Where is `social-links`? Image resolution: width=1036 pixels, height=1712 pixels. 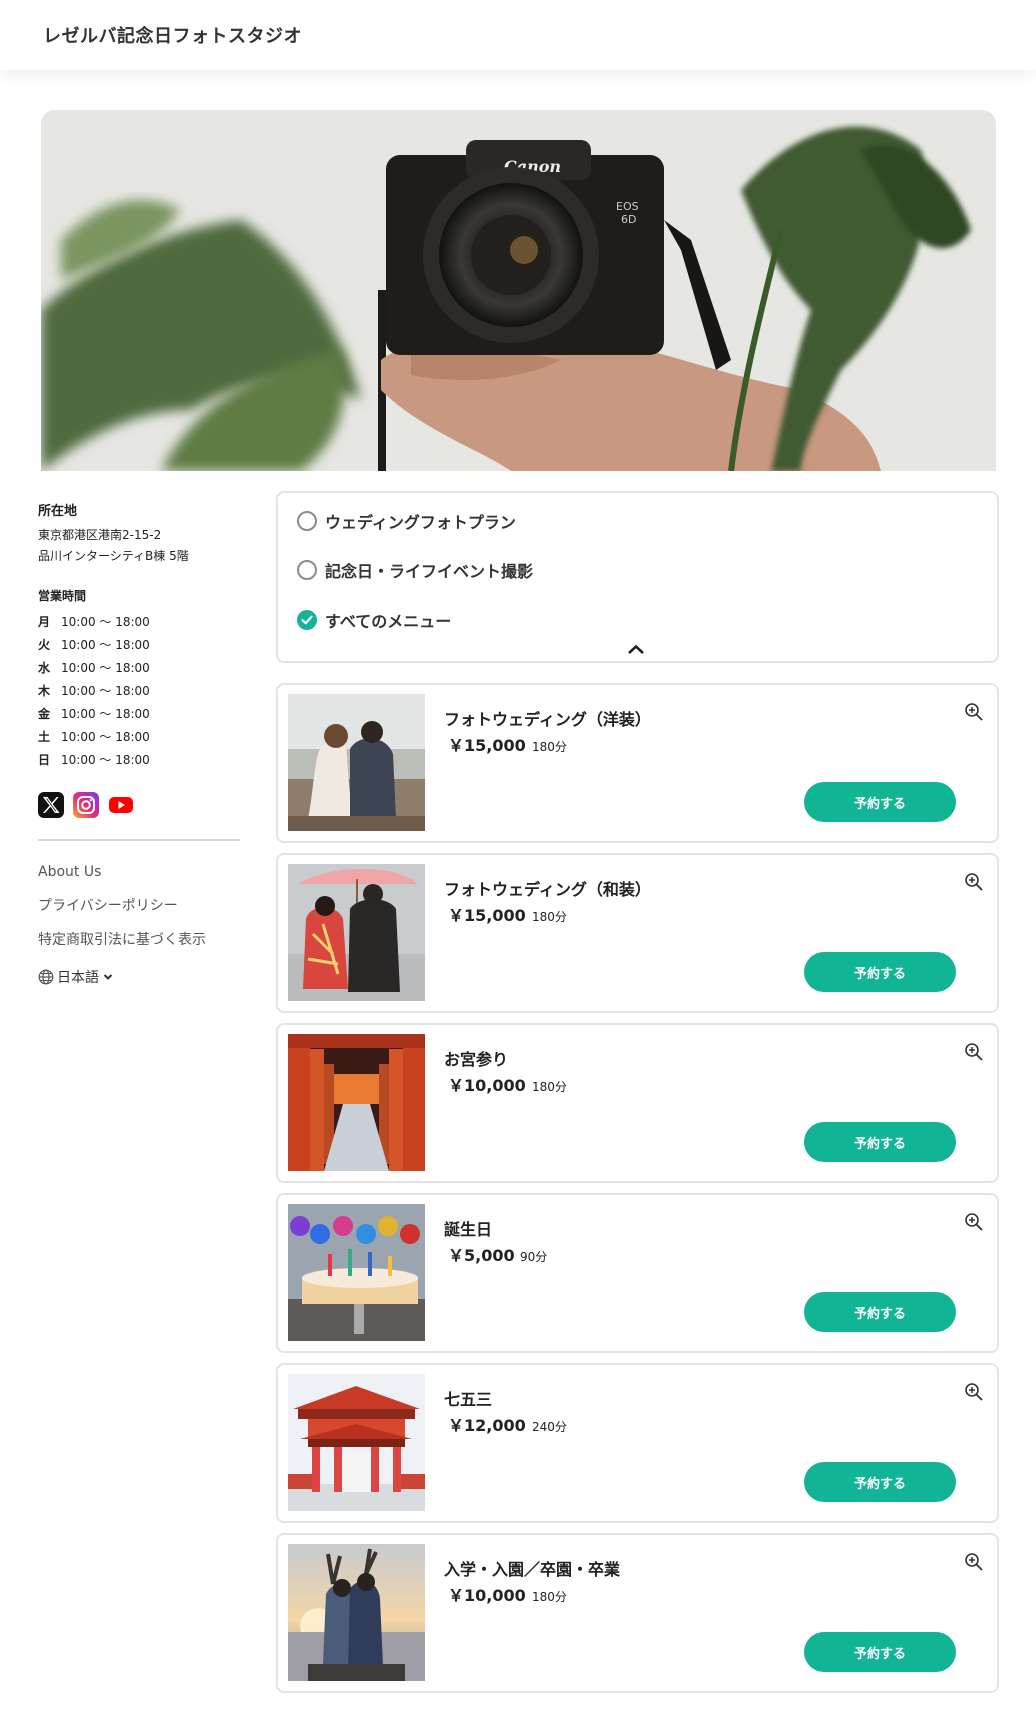
social-links is located at coordinates (140, 805).